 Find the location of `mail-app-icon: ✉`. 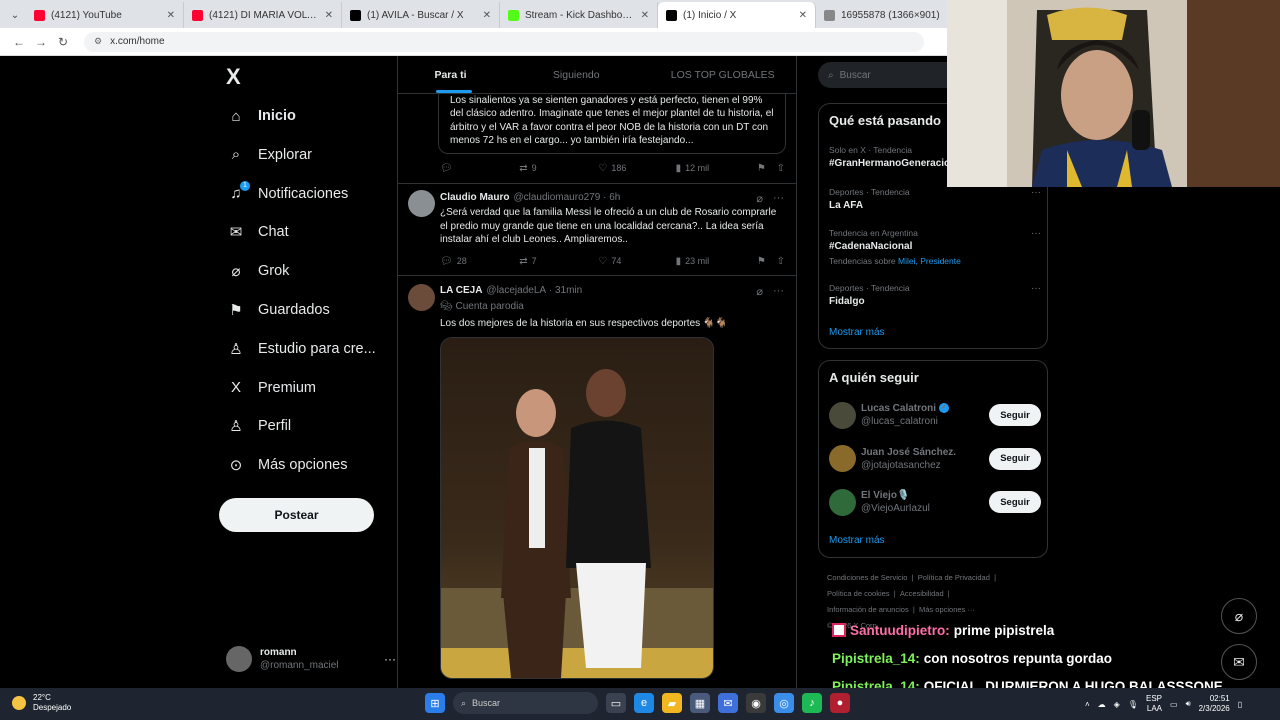

mail-app-icon: ✉ is located at coordinates (728, 703).